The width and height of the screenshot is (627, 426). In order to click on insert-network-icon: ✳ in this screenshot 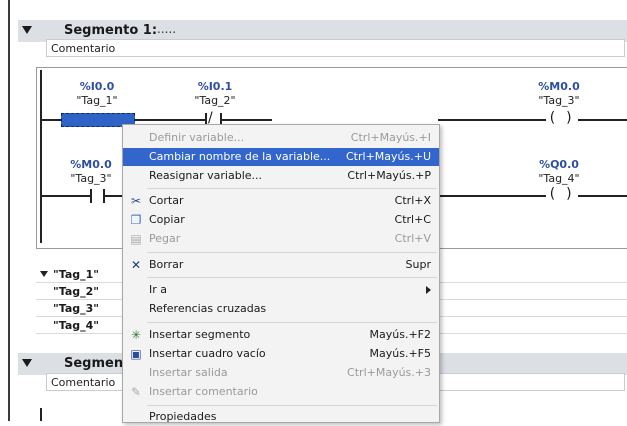, I will do `click(136, 335)`.